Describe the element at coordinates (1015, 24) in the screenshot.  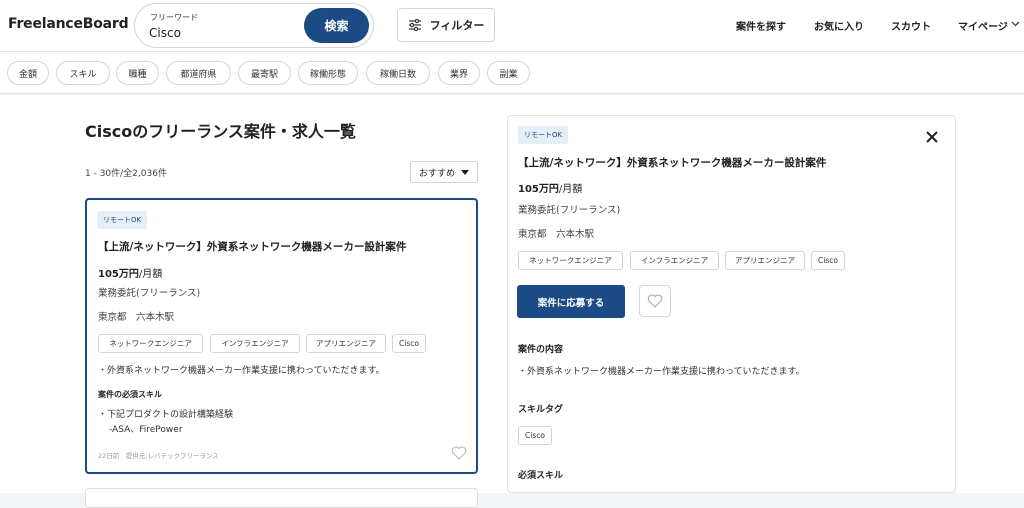
I see `chevron-down-icon` at that location.